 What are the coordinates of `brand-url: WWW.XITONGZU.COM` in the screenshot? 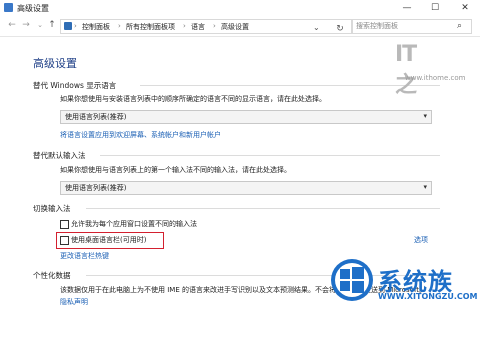 It's located at (428, 296).